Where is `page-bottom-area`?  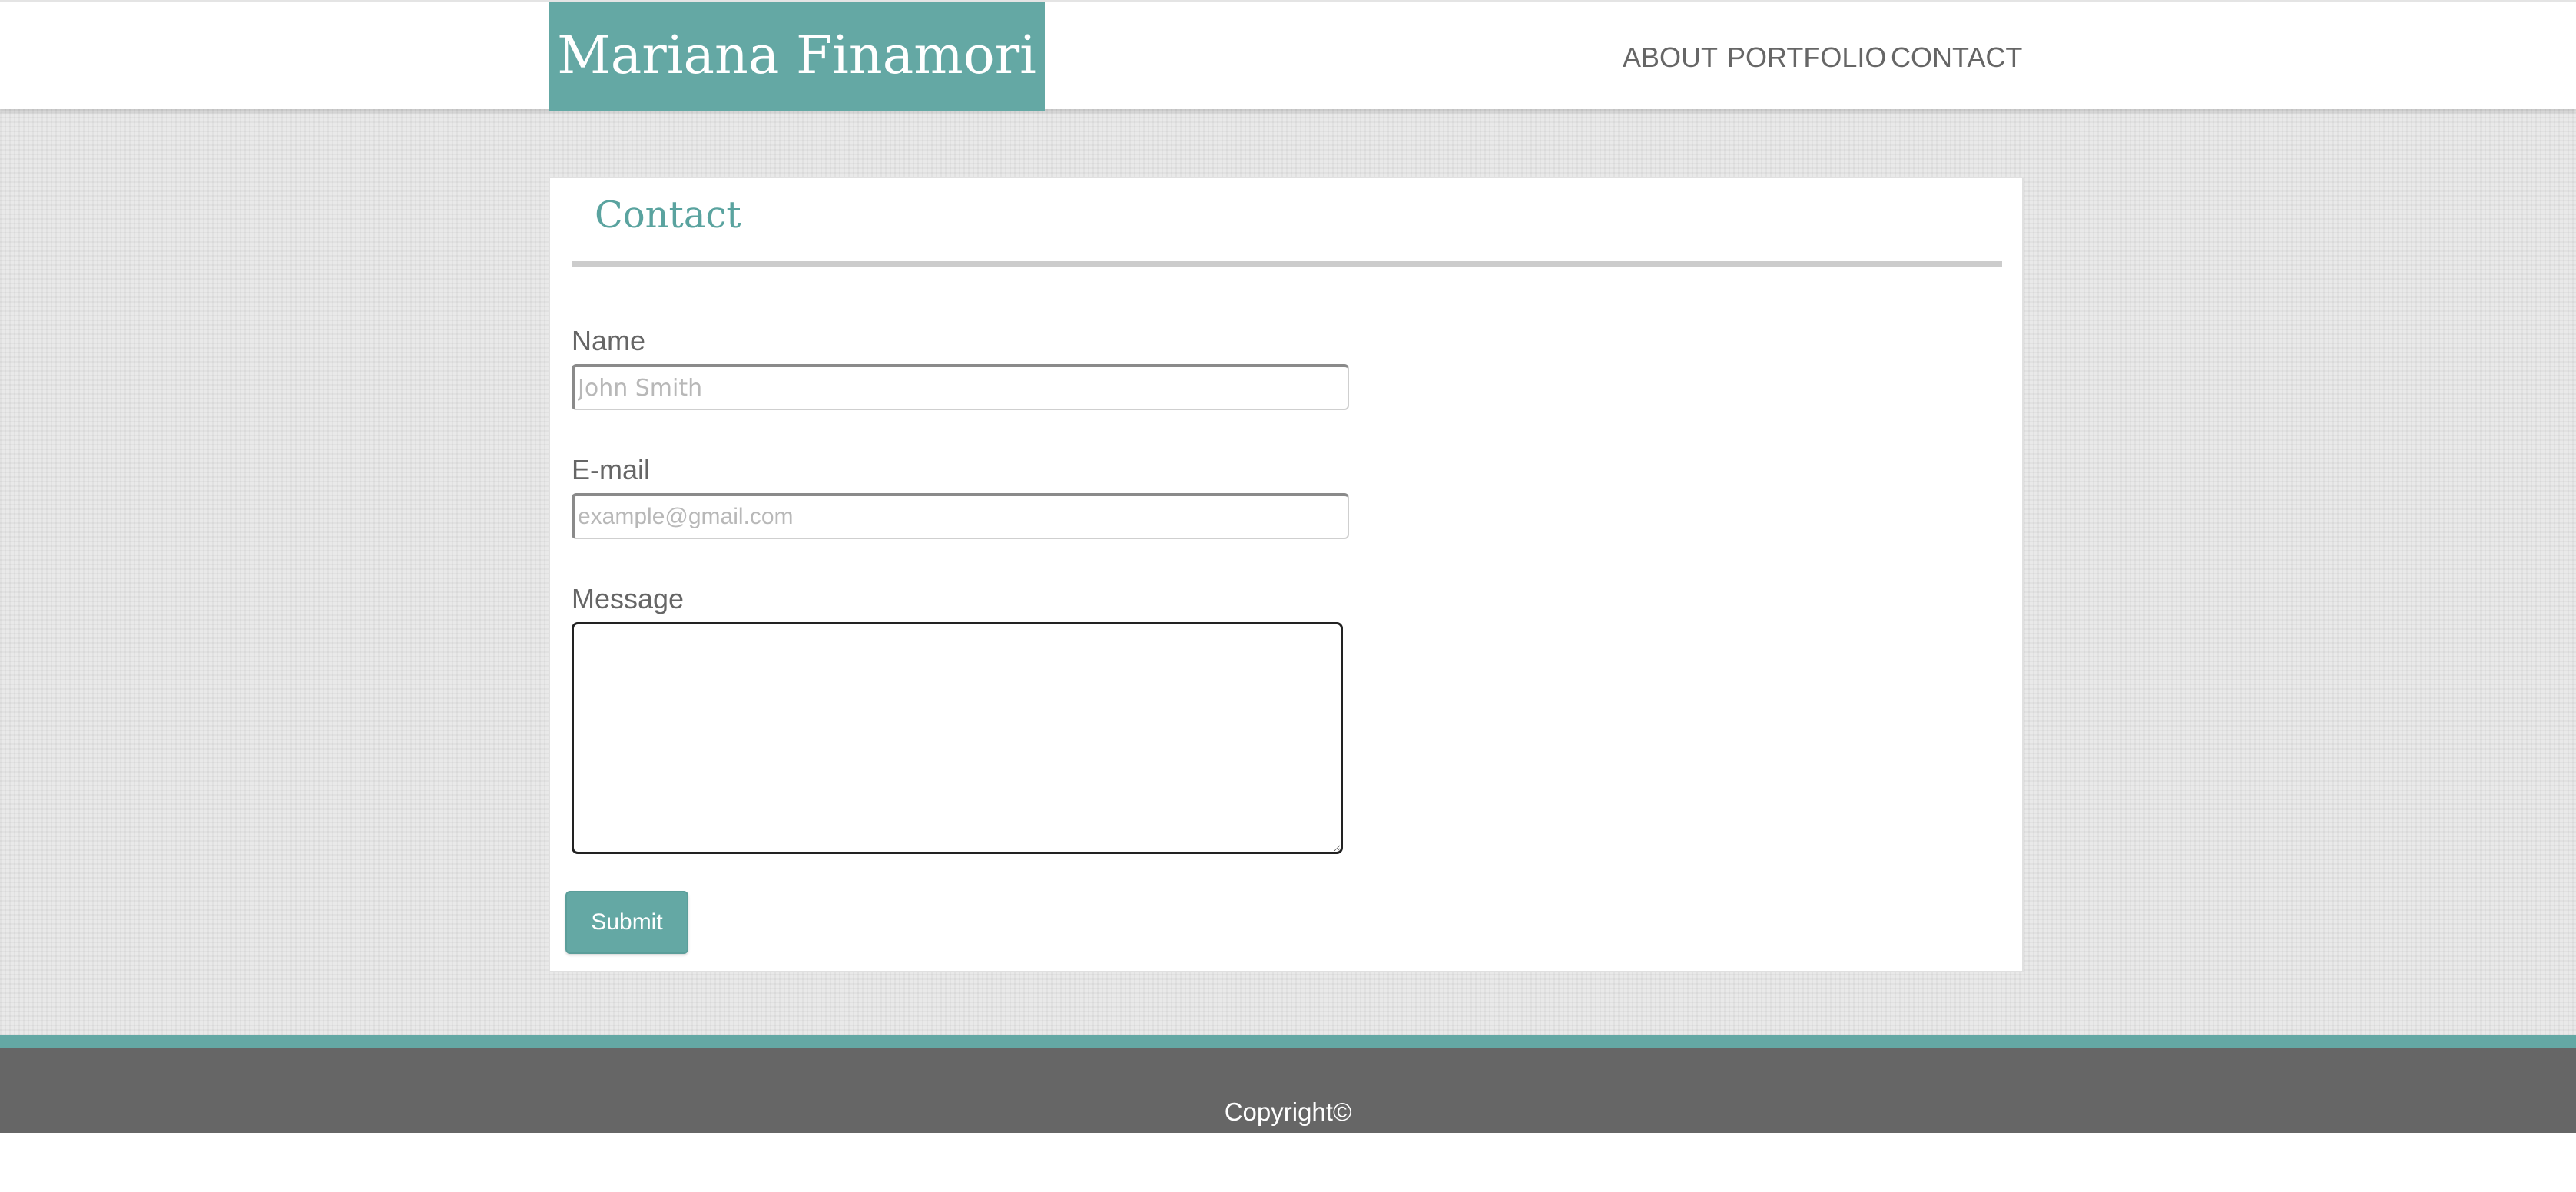 page-bottom-area is located at coordinates (1288, 1162).